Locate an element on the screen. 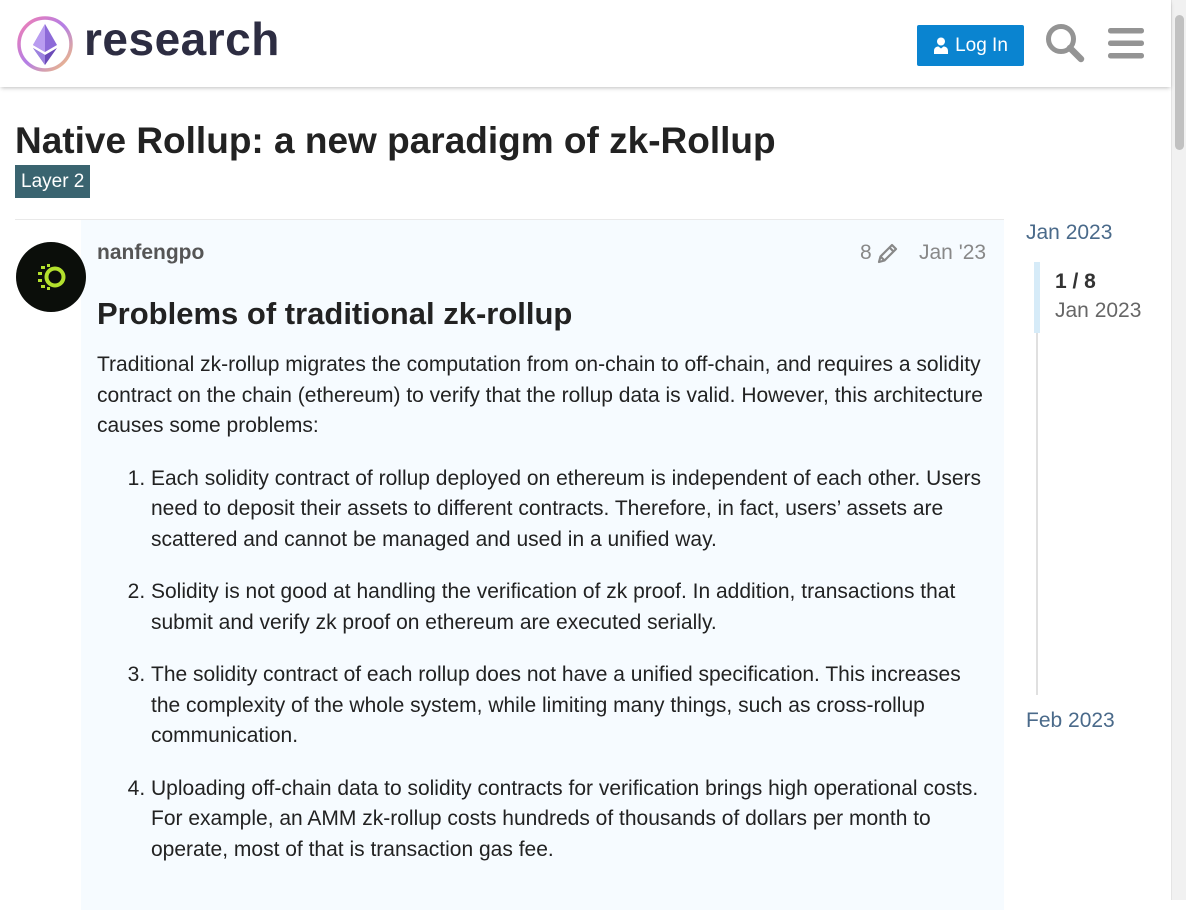 This screenshot has width=1186, height=910. timeline-position: 1 / 8 is located at coordinates (1075, 281).